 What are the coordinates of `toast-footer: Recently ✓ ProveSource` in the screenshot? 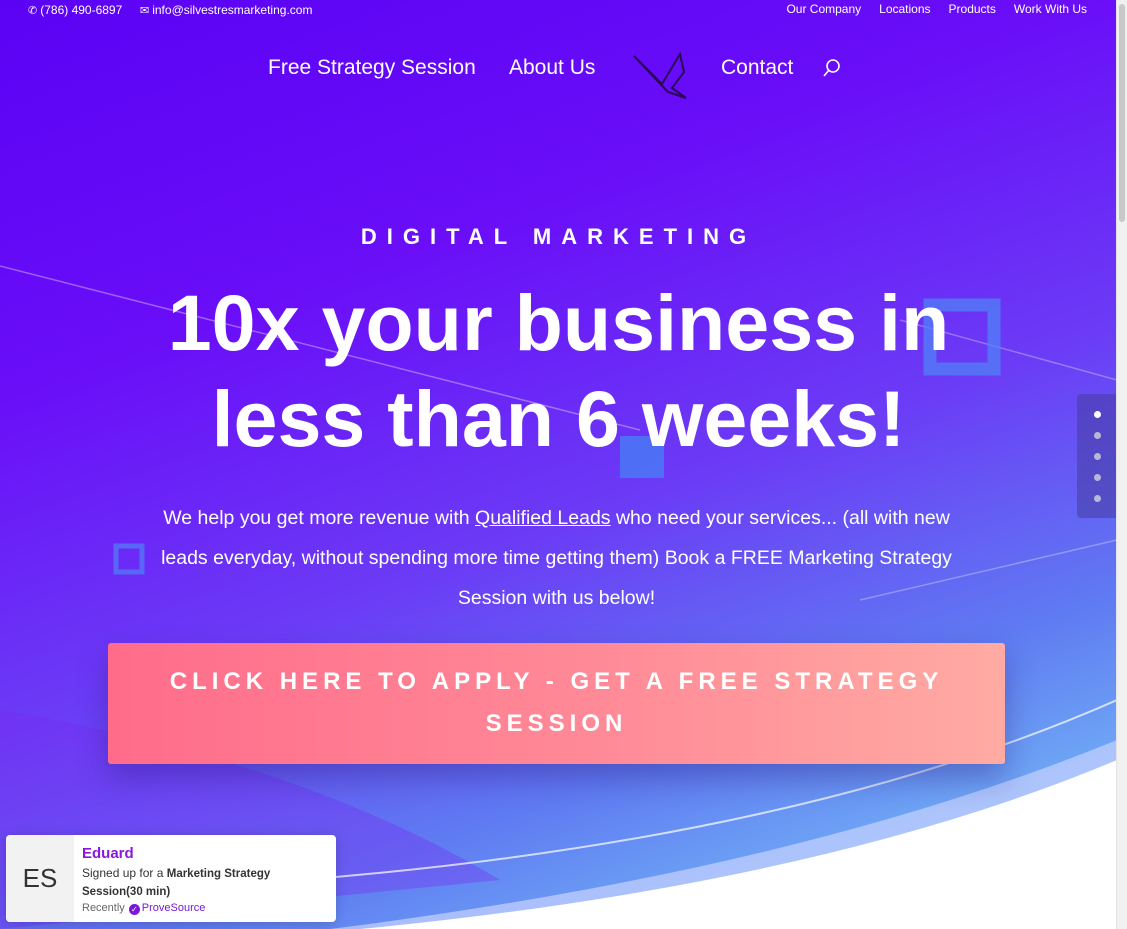 It's located at (143, 908).